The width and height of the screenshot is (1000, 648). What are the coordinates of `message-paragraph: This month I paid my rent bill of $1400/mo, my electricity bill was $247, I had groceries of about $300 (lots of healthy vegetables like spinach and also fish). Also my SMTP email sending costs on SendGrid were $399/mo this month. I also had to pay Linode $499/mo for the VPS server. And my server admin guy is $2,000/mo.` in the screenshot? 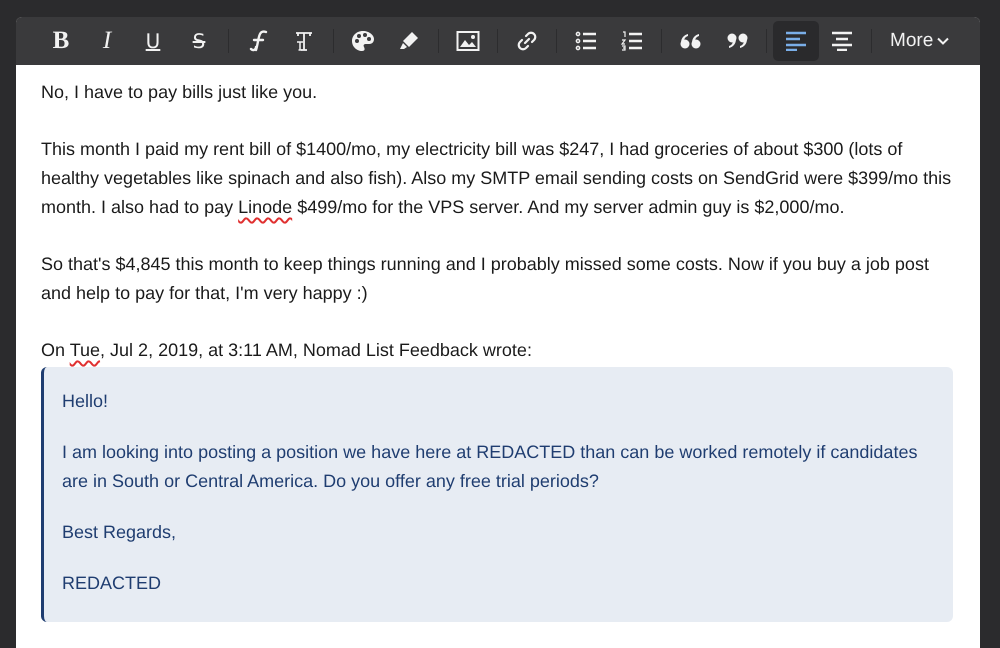 It's located at (496, 178).